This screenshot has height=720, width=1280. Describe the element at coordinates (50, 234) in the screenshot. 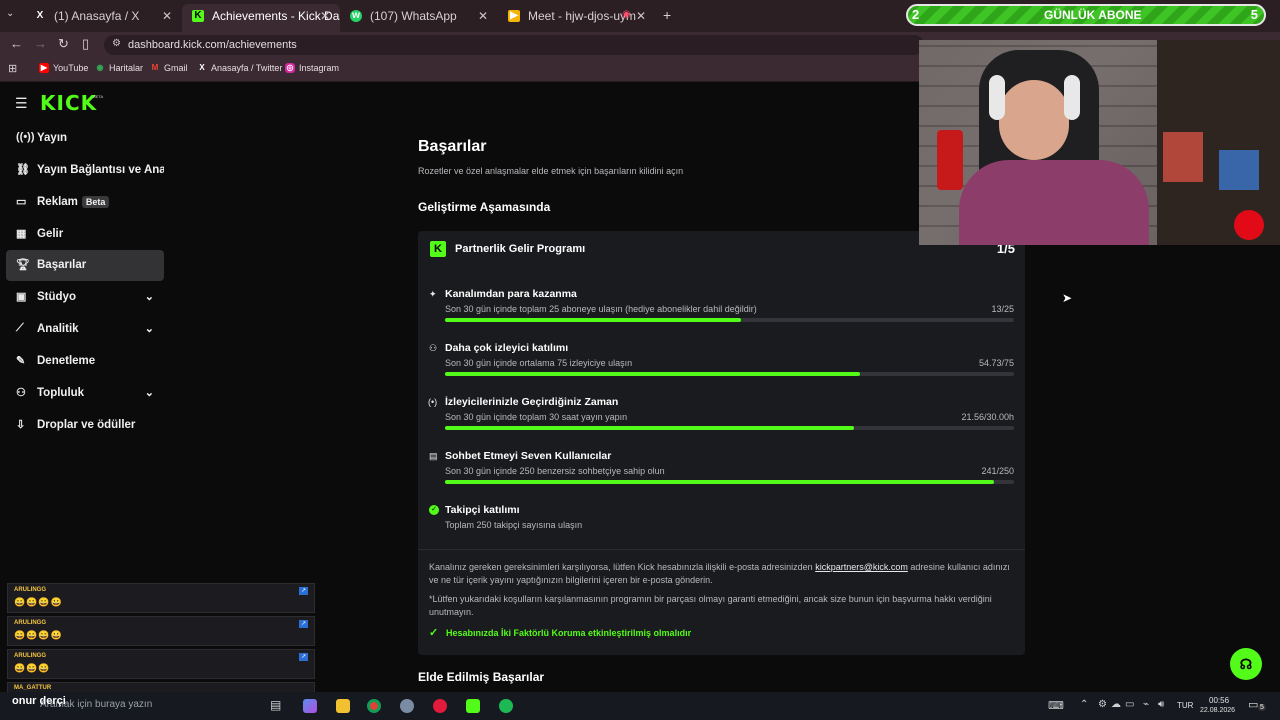

I see `sidebar-item-label: Gelir` at that location.